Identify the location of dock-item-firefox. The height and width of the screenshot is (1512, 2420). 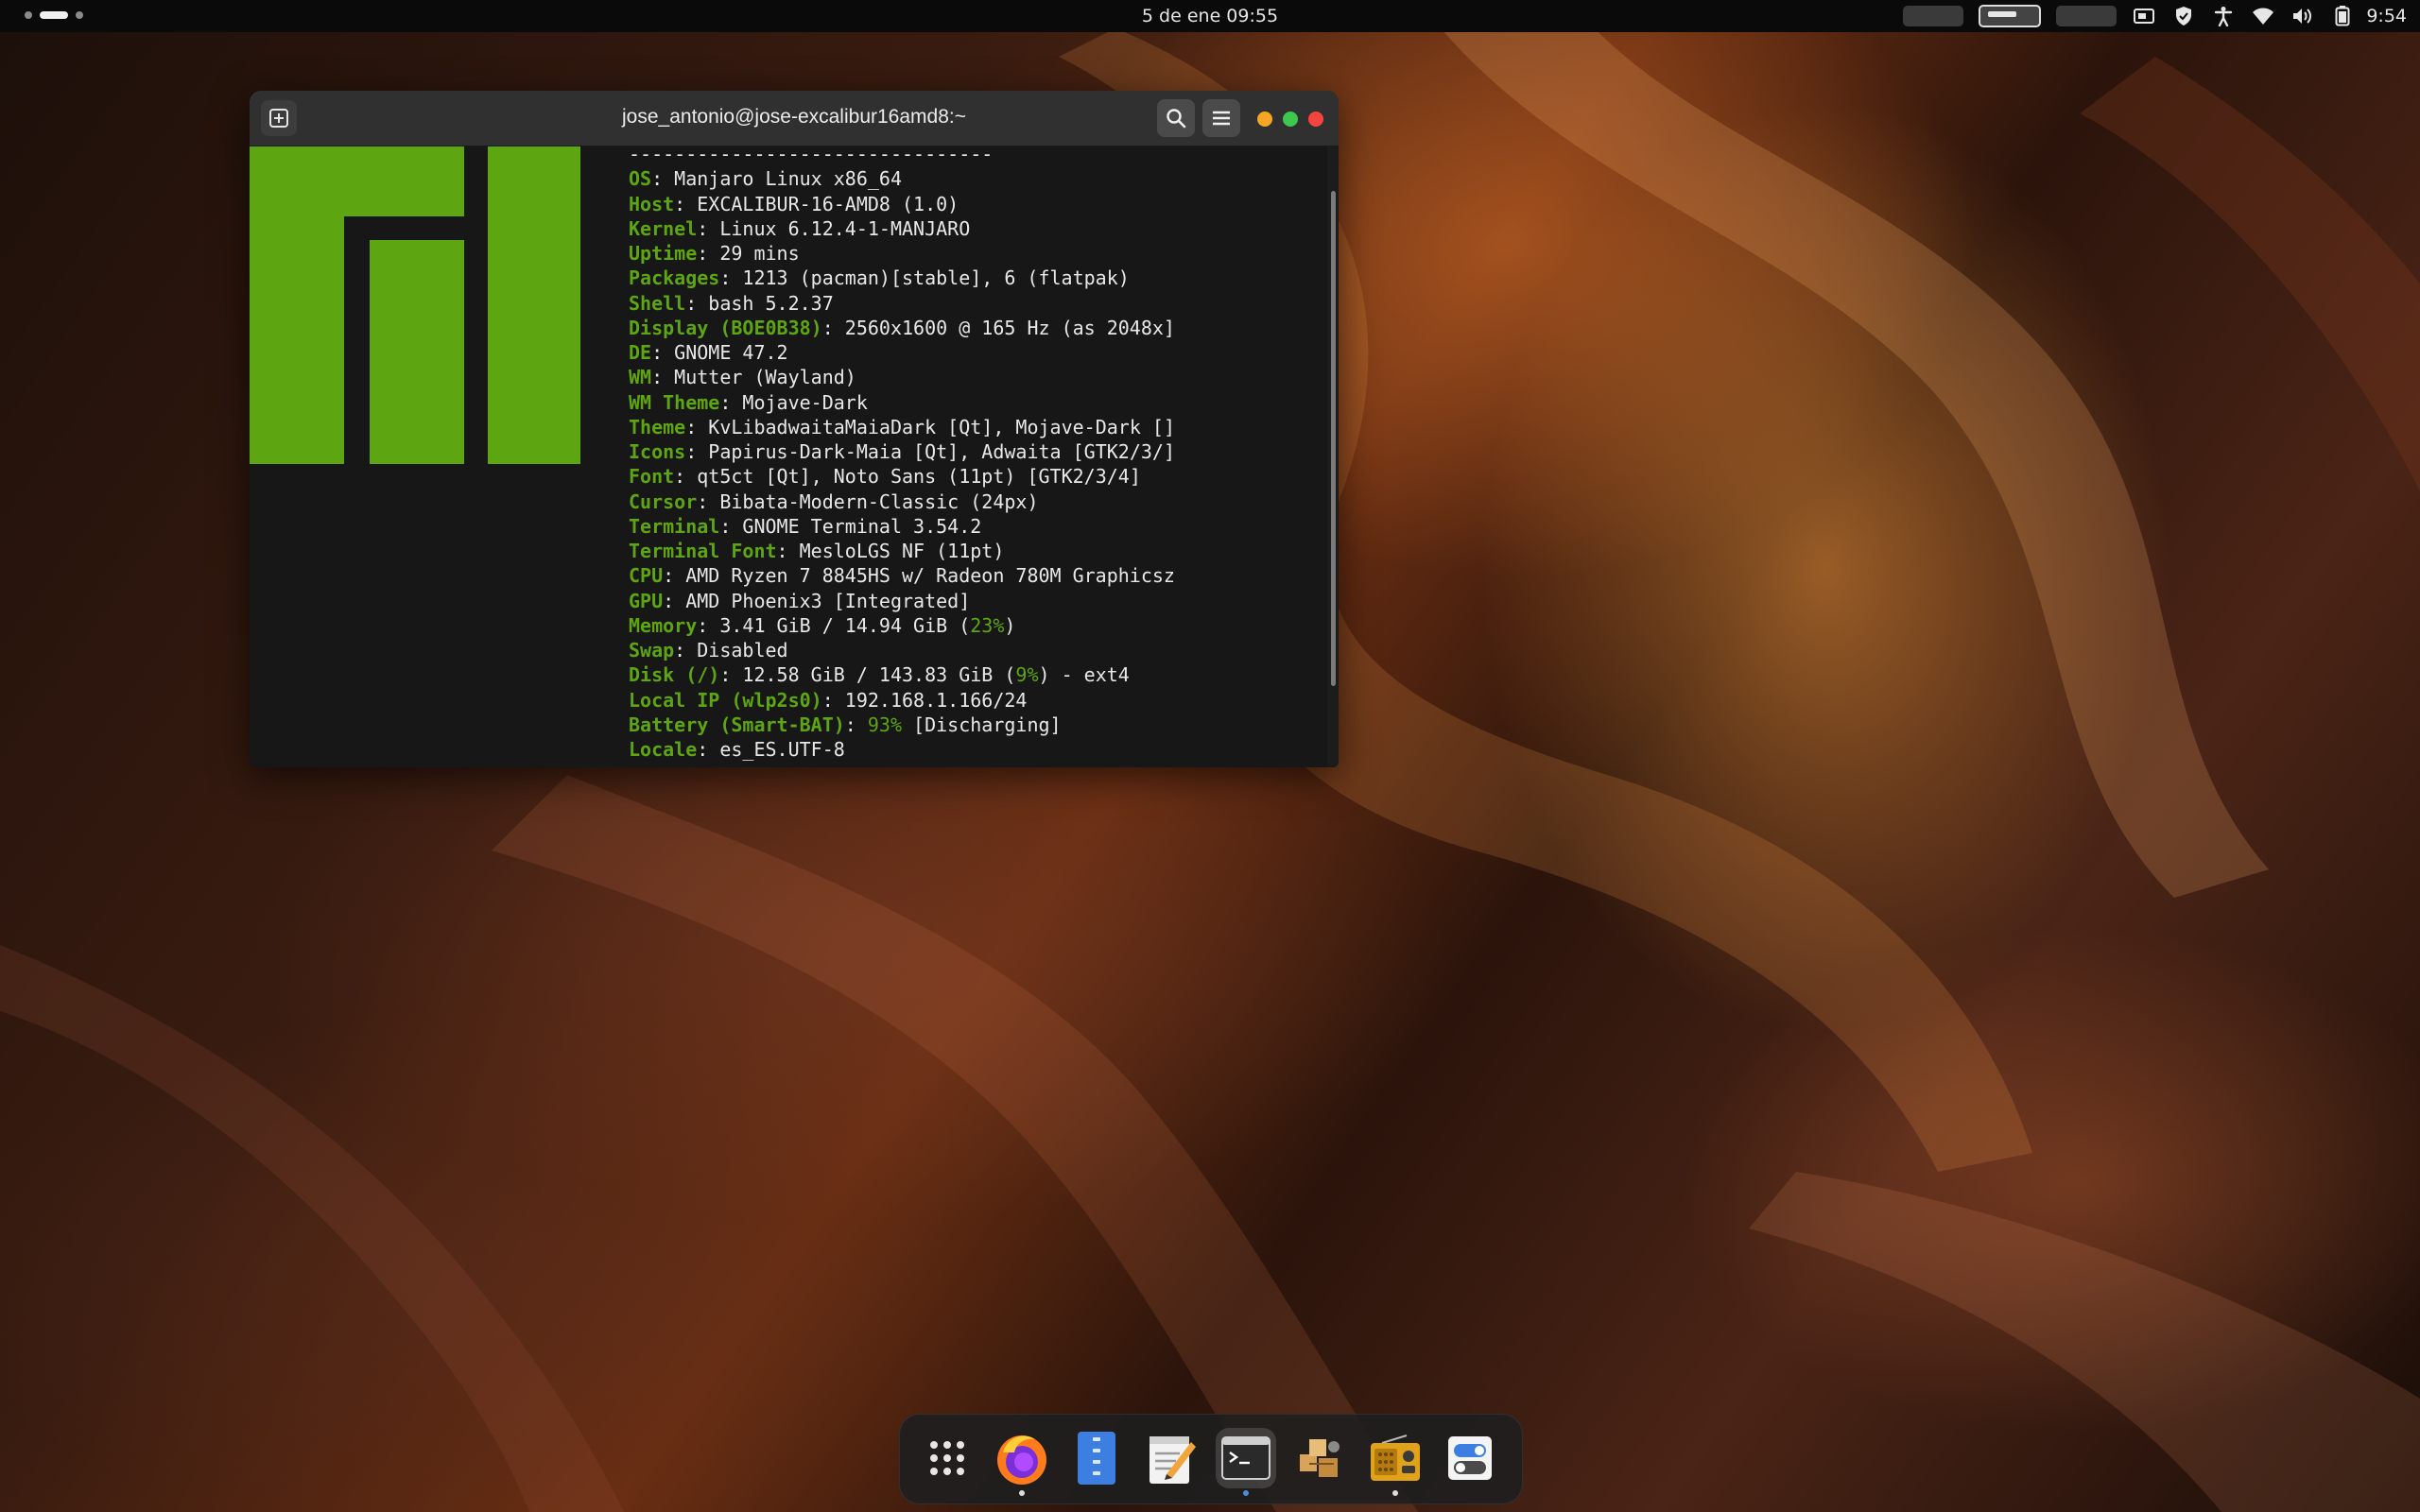
(1022, 1462).